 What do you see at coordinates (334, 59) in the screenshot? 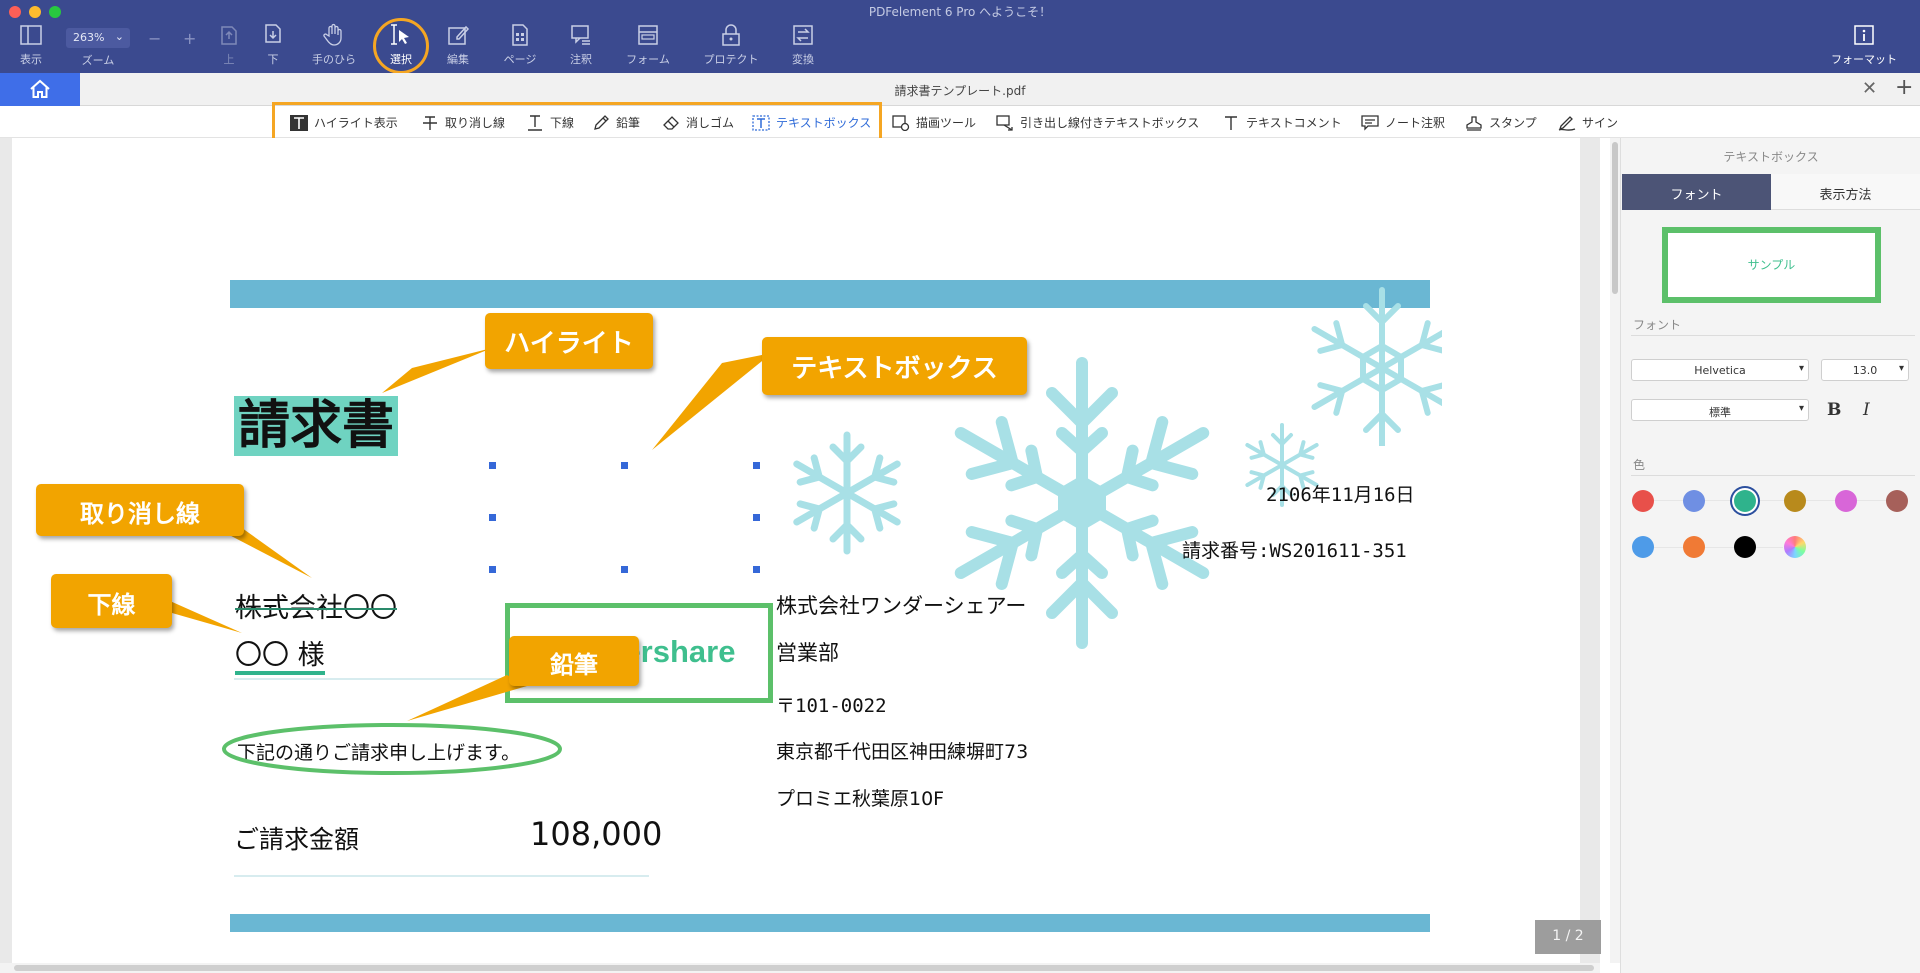
I see `hand-label: 手のひら` at bounding box center [334, 59].